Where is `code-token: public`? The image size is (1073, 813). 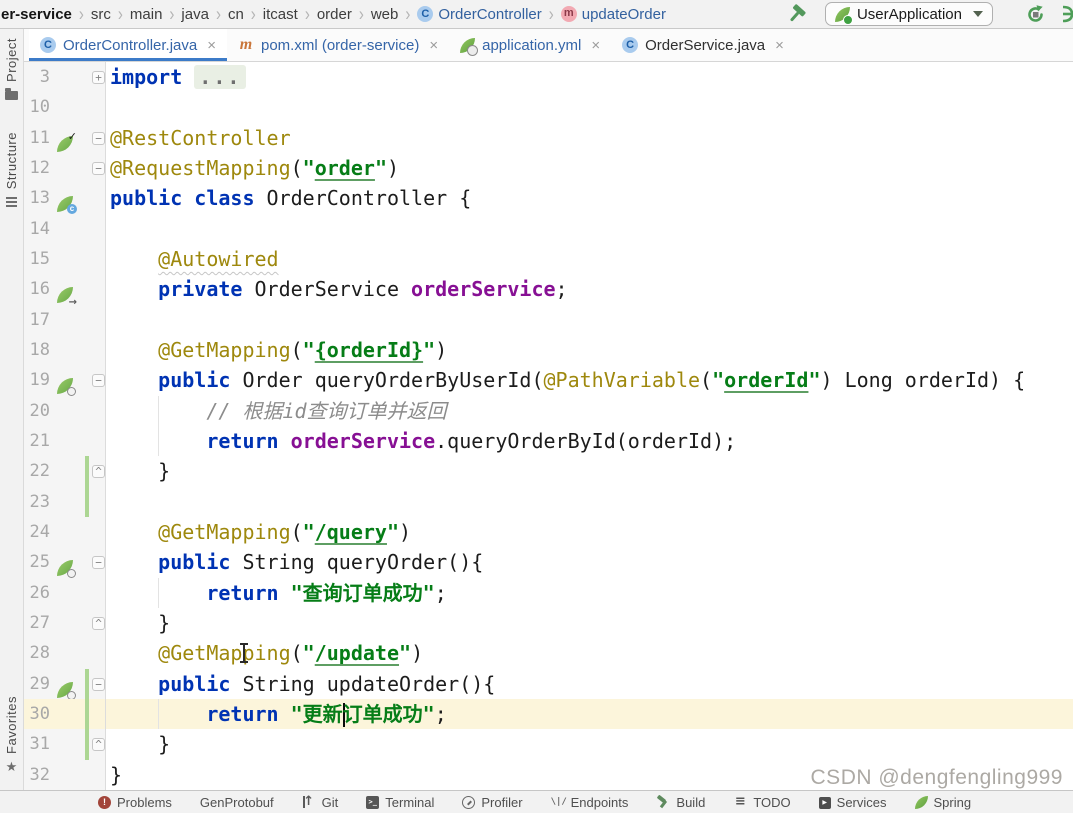 code-token: public is located at coordinates (194, 562).